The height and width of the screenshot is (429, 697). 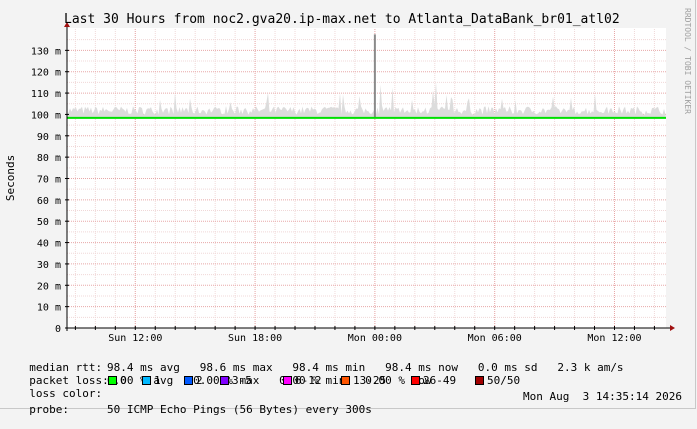 What do you see at coordinates (49, 308) in the screenshot?
I see `y-tick-label: 10 m` at bounding box center [49, 308].